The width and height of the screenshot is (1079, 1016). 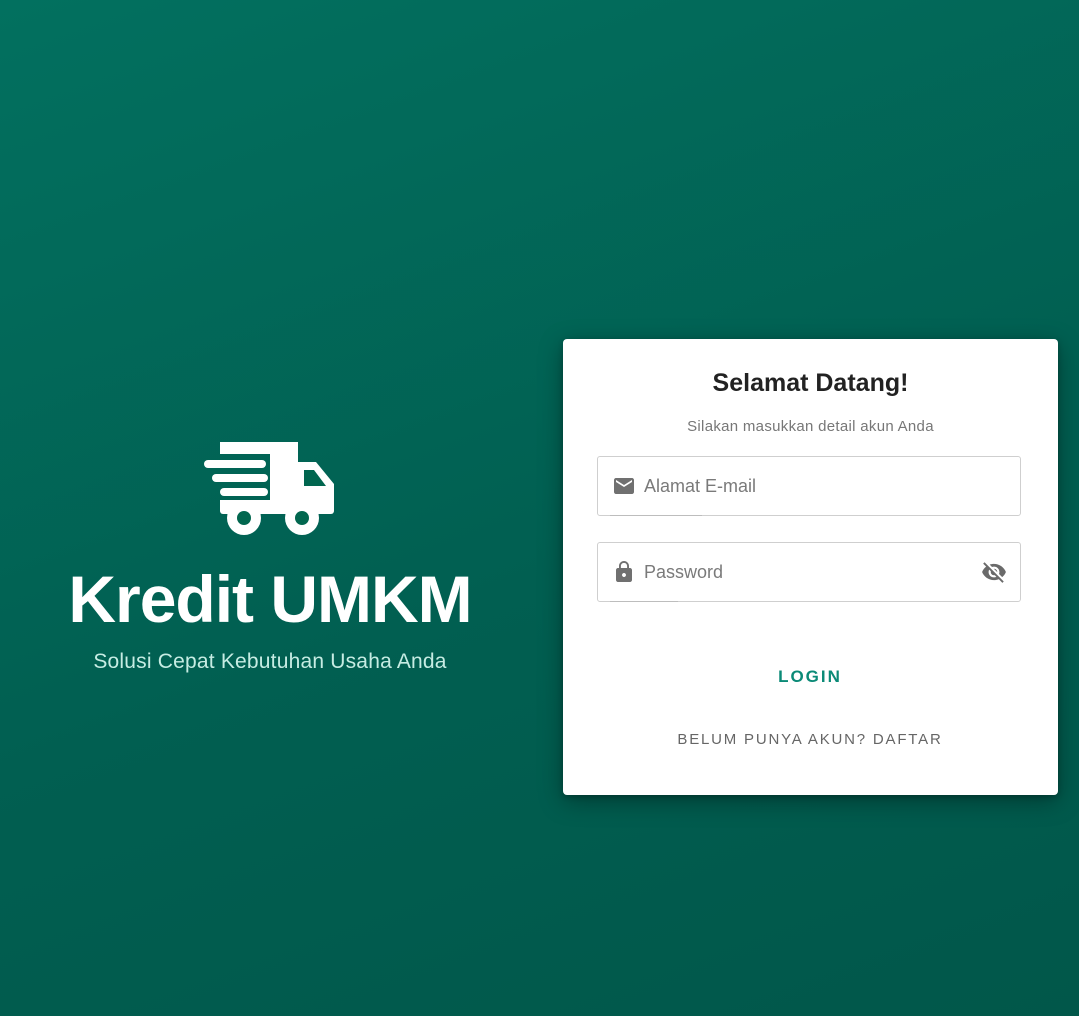 I want to click on visibility-off-icon, so click(x=994, y=572).